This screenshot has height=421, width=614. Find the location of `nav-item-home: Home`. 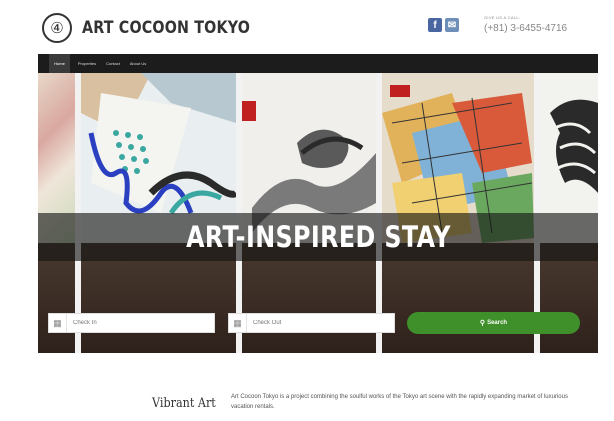

nav-item-home: Home is located at coordinates (59, 63).